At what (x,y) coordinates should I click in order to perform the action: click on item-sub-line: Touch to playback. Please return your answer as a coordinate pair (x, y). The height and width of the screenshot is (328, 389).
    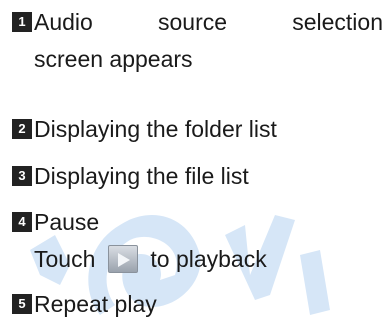
    Looking at the image, I should click on (150, 259).